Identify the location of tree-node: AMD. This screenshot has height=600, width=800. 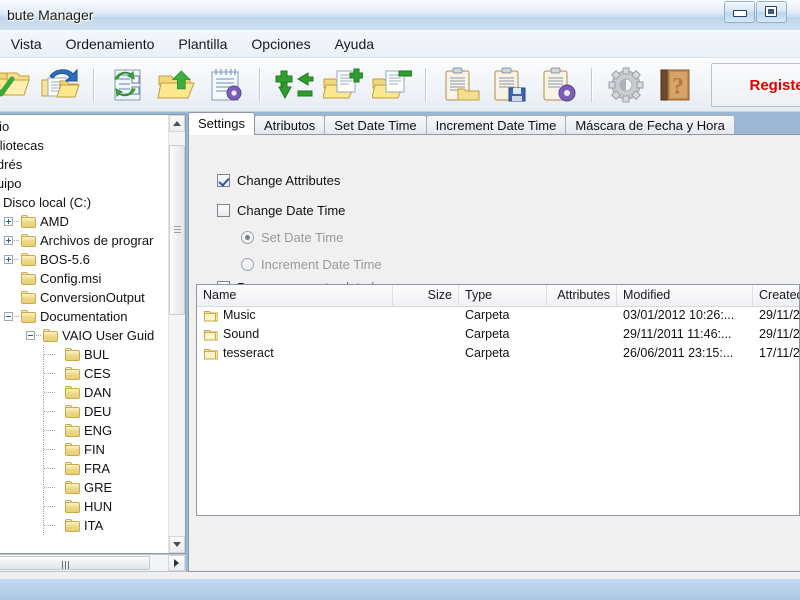
(79, 221).